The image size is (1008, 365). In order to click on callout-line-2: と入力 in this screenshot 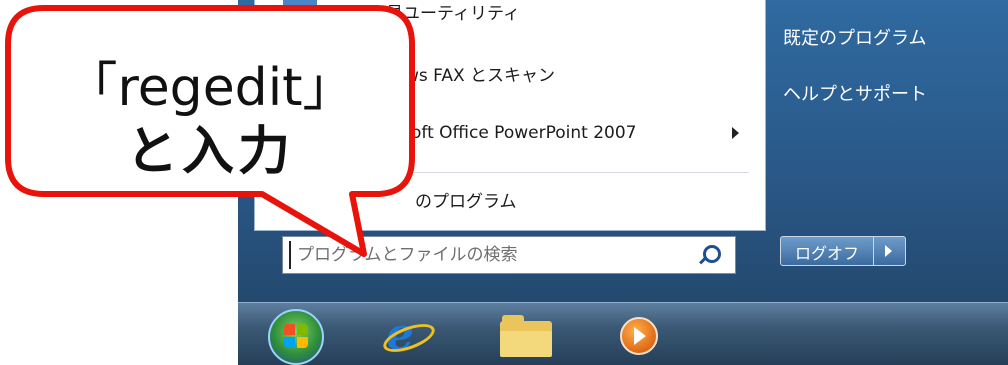, I will do `click(209, 152)`.